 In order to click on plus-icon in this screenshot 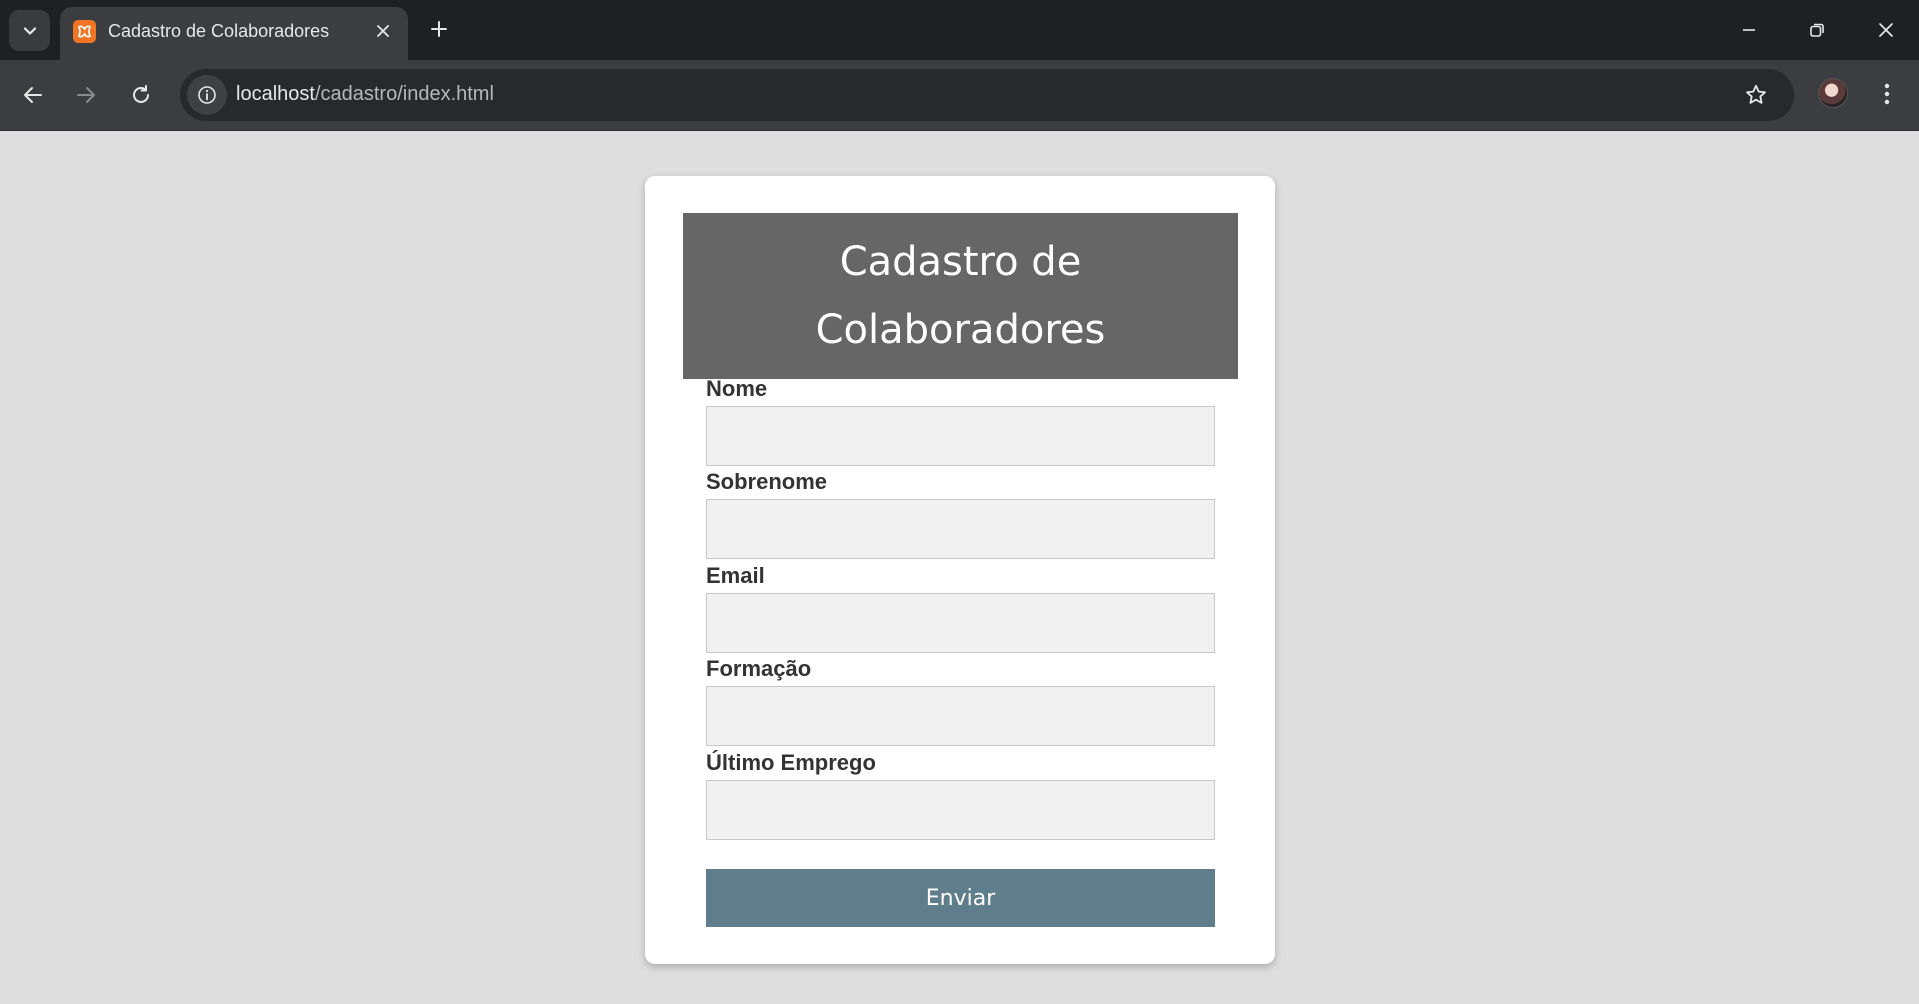, I will do `click(439, 29)`.